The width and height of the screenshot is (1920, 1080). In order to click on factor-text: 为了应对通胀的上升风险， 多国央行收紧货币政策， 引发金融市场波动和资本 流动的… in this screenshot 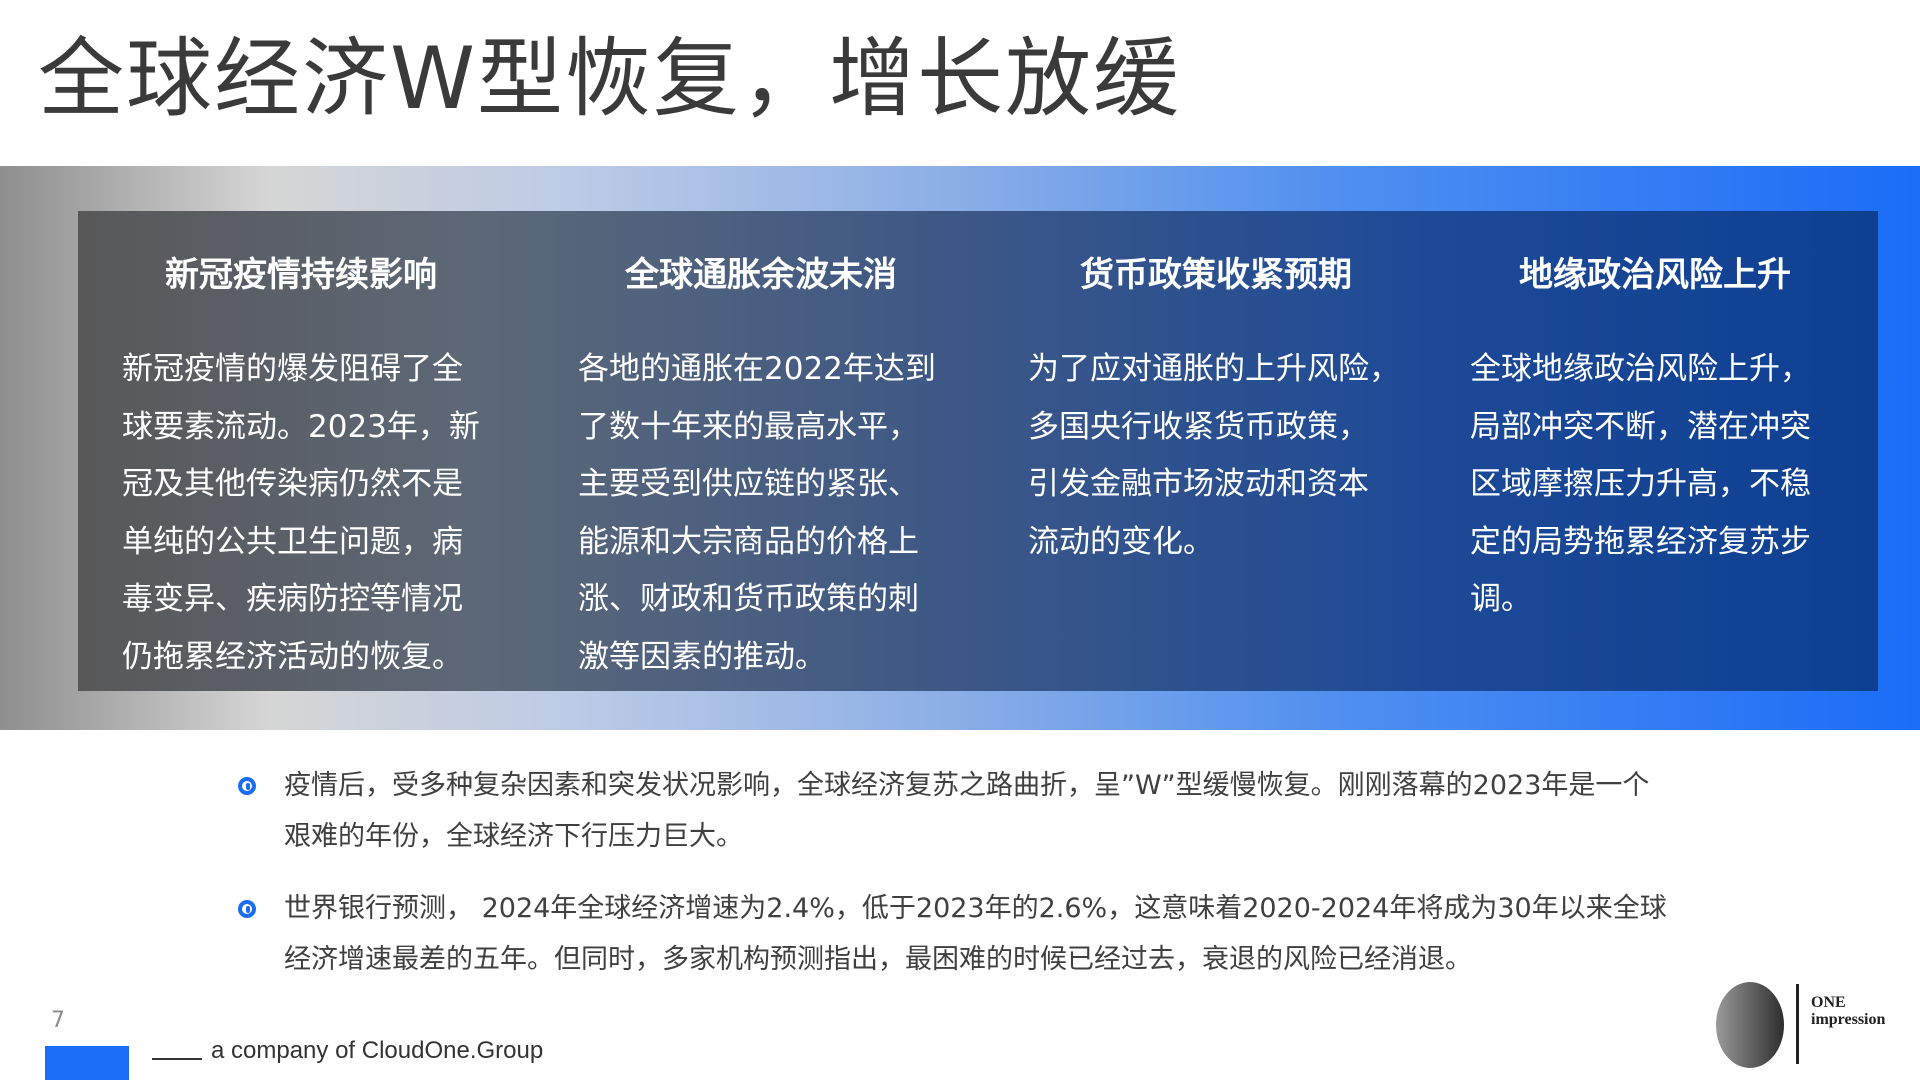, I will do `click(1216, 456)`.